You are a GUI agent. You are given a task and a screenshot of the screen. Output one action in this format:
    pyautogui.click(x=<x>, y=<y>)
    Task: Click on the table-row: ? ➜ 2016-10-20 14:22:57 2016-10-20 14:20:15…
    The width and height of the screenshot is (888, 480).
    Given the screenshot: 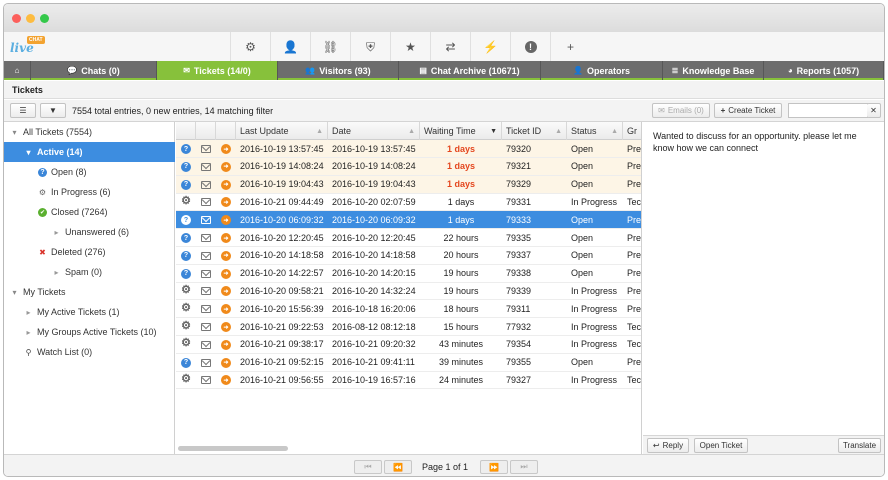 What is the action you would take?
    pyautogui.click(x=408, y=274)
    